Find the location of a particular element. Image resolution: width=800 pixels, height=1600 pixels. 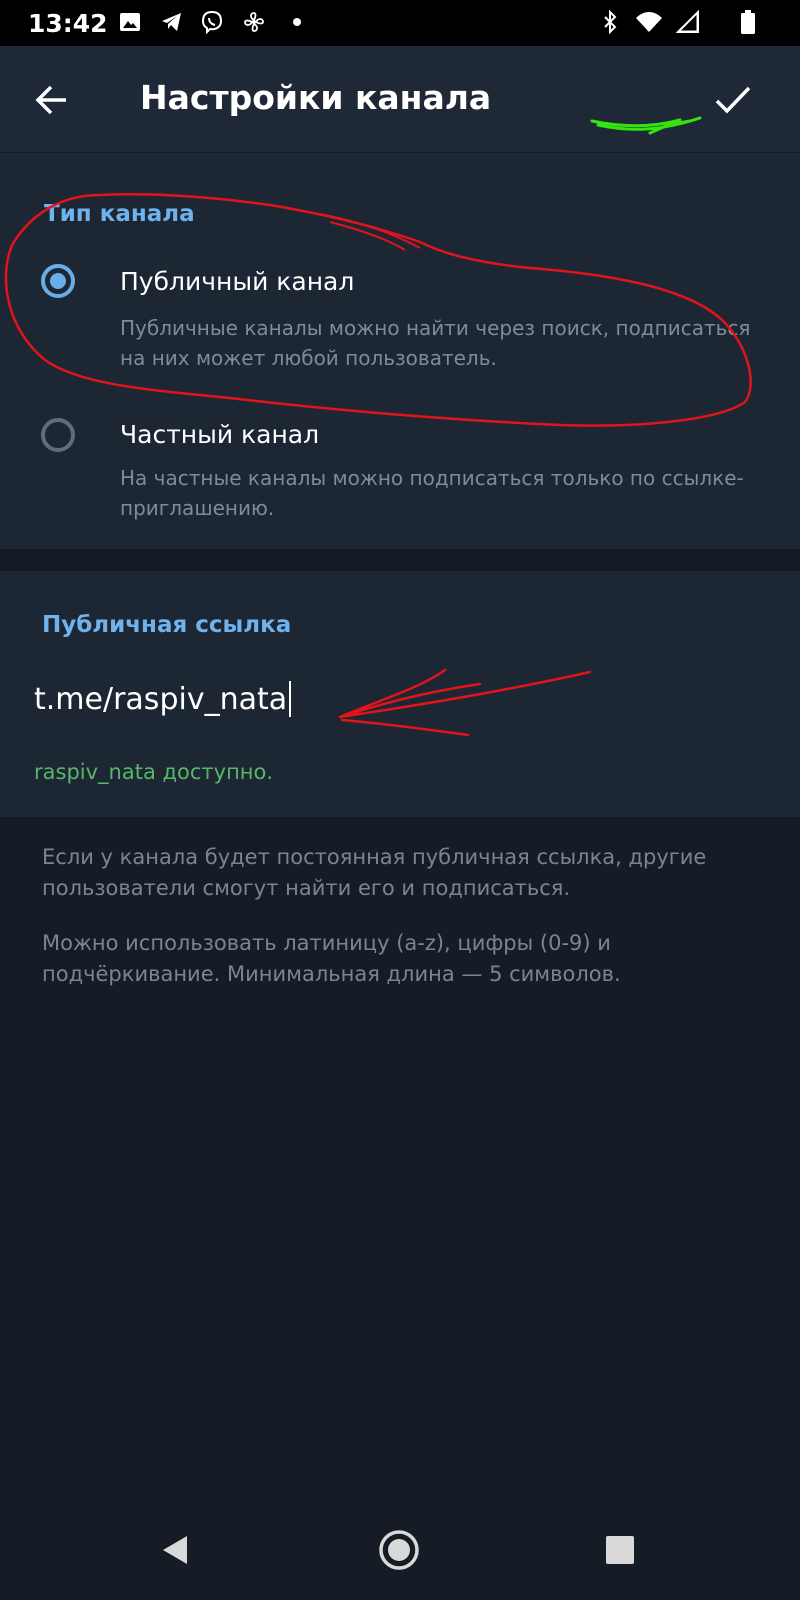

radio-unselected is located at coordinates (58, 435).